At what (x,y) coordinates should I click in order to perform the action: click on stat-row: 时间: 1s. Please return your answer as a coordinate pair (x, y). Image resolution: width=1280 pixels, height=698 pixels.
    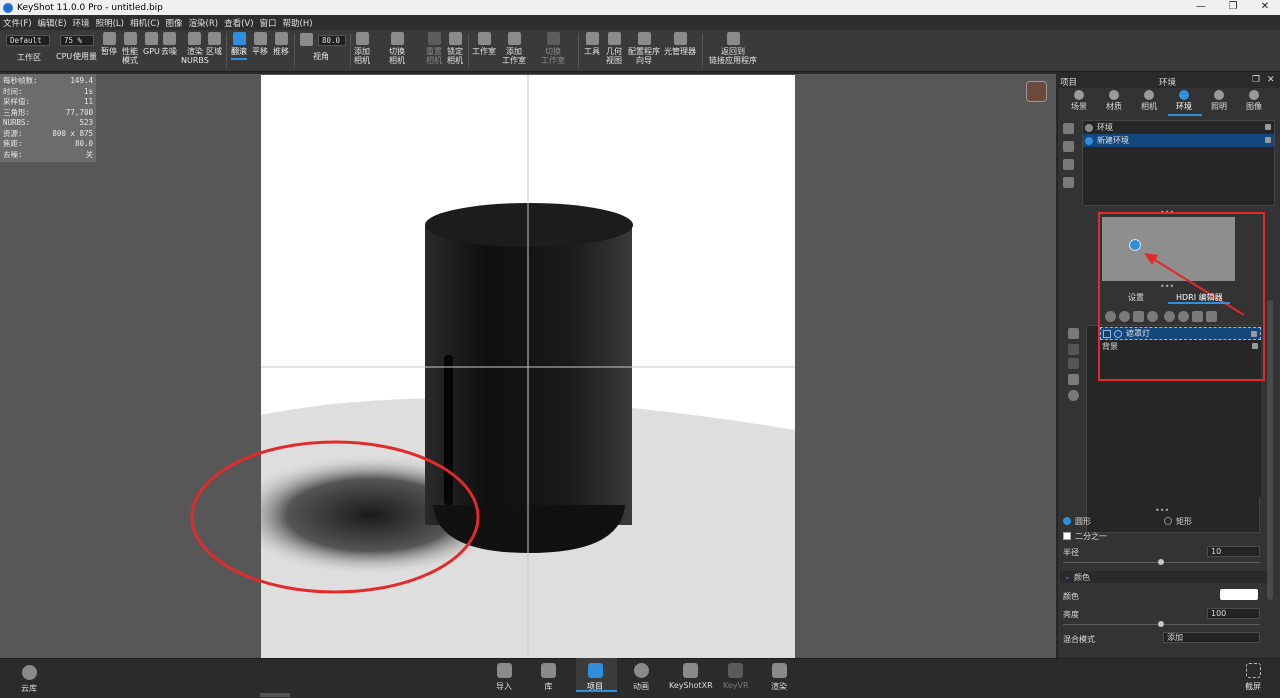
    Looking at the image, I should click on (48, 91).